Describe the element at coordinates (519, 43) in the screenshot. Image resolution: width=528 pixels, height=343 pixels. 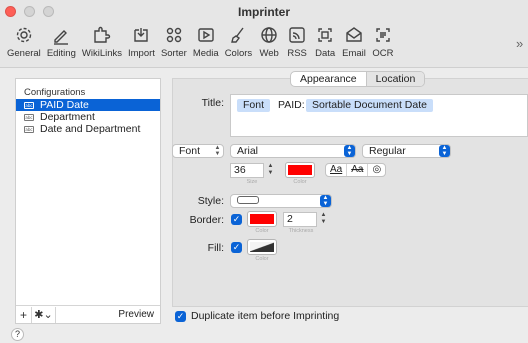
I see `toolbar-overflow-button: »` at that location.